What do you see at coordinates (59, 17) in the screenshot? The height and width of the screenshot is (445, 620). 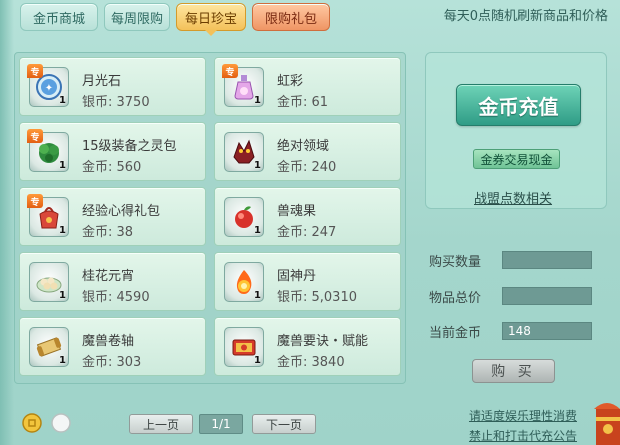 I see `tab-gold-mall: 金币商城` at bounding box center [59, 17].